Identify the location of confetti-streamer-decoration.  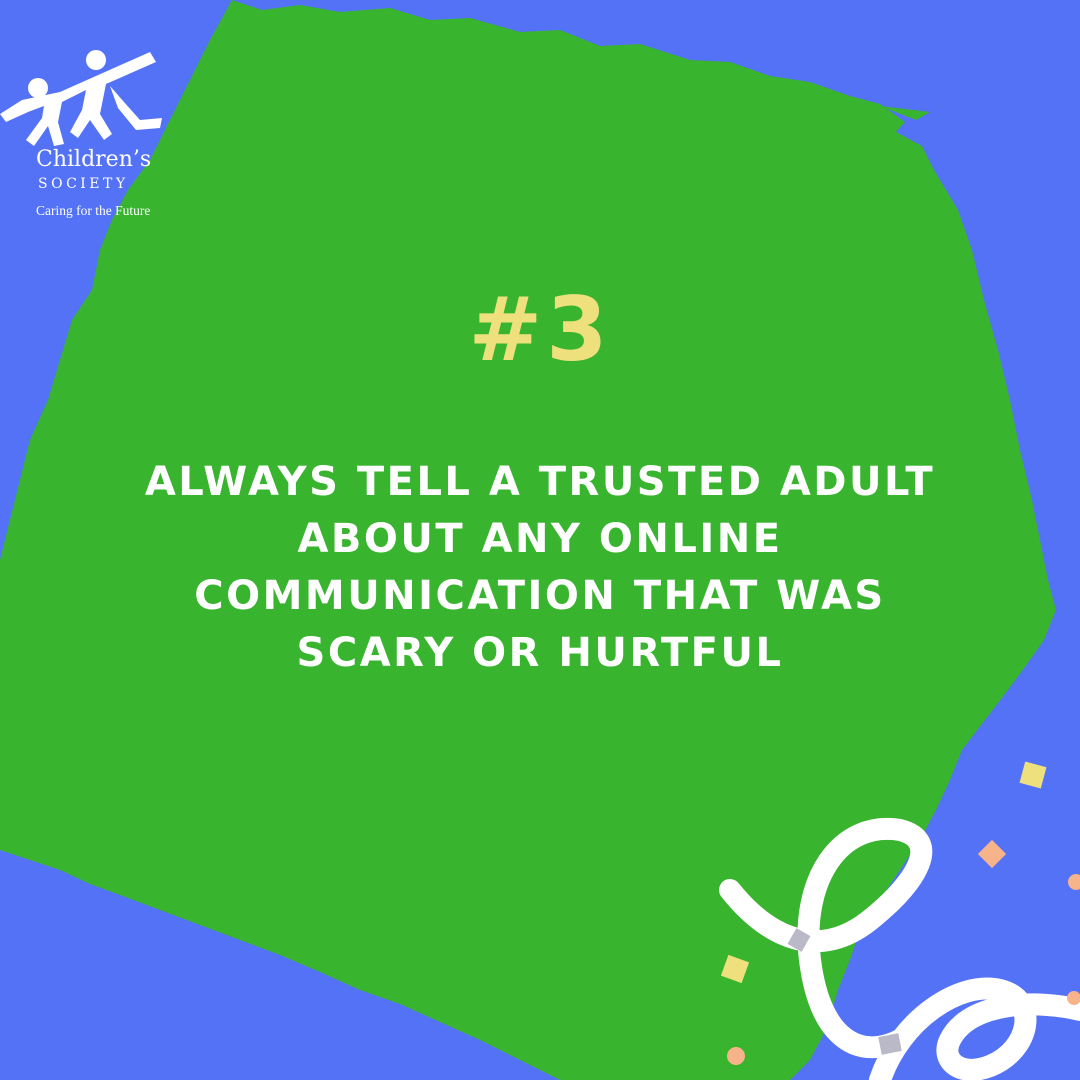
(899, 920).